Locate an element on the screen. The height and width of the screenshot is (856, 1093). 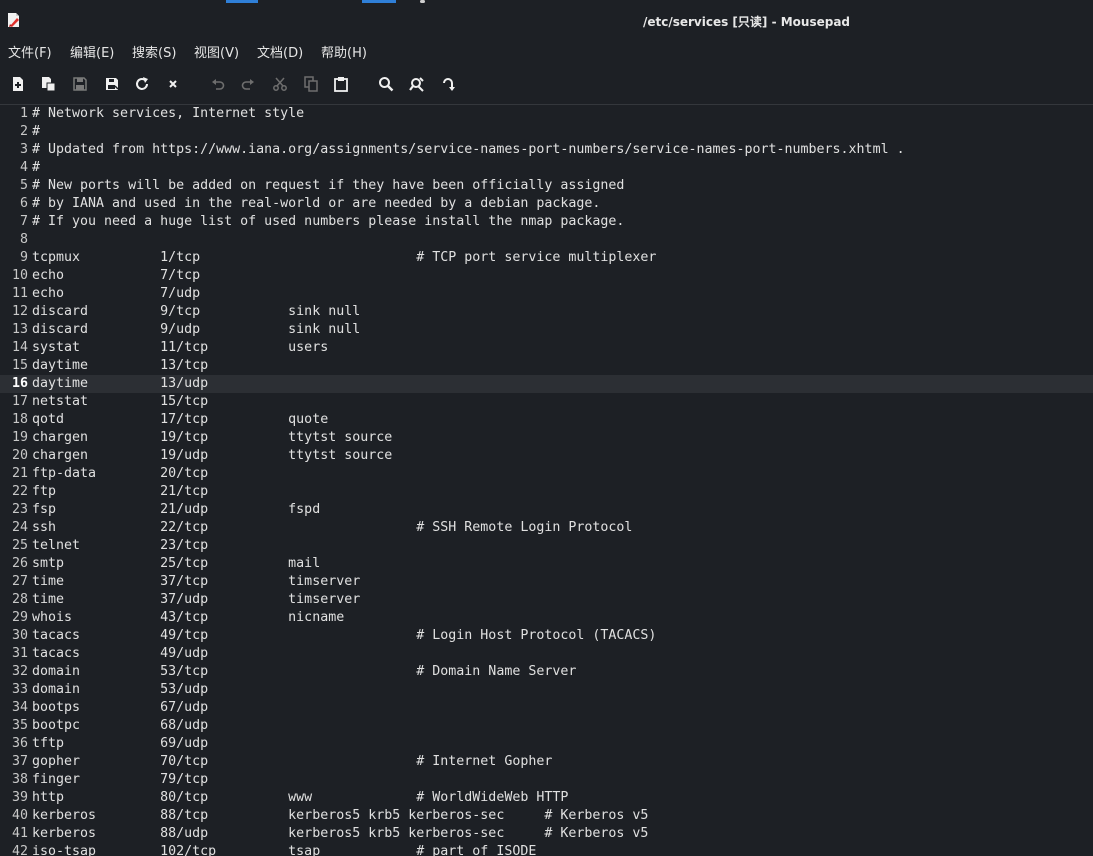
editor-line: 19 chargen 19/tcp ttytst source is located at coordinates (546, 438).